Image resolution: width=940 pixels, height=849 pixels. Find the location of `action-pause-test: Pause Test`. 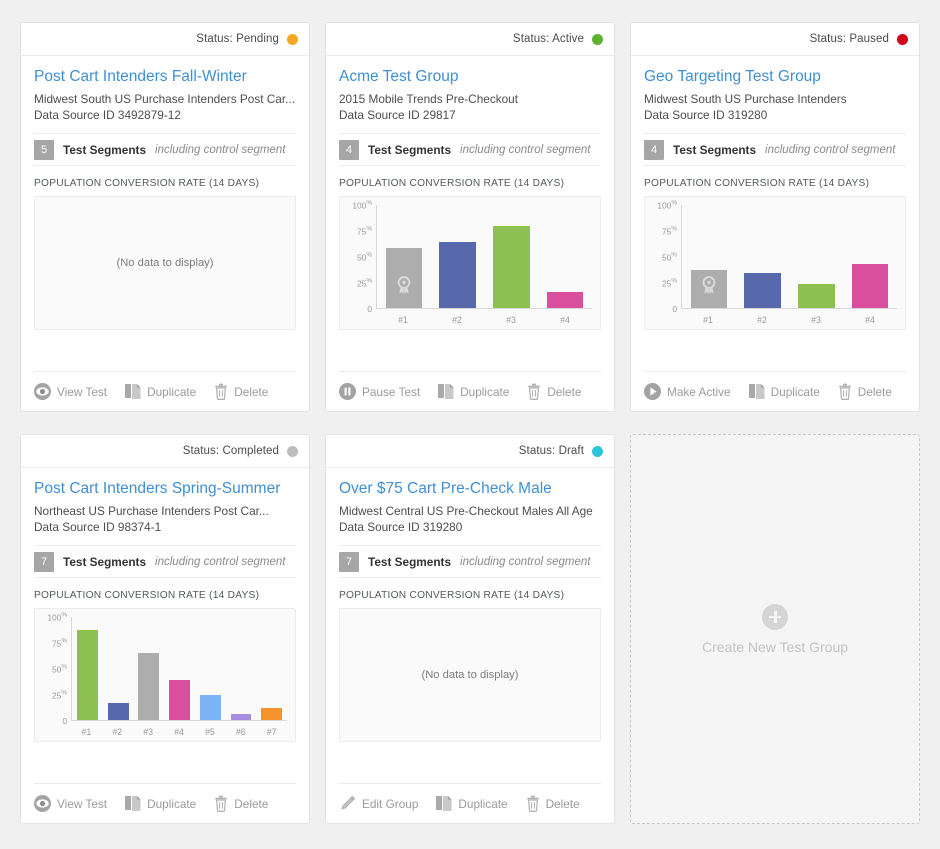

action-pause-test: Pause Test is located at coordinates (379, 391).